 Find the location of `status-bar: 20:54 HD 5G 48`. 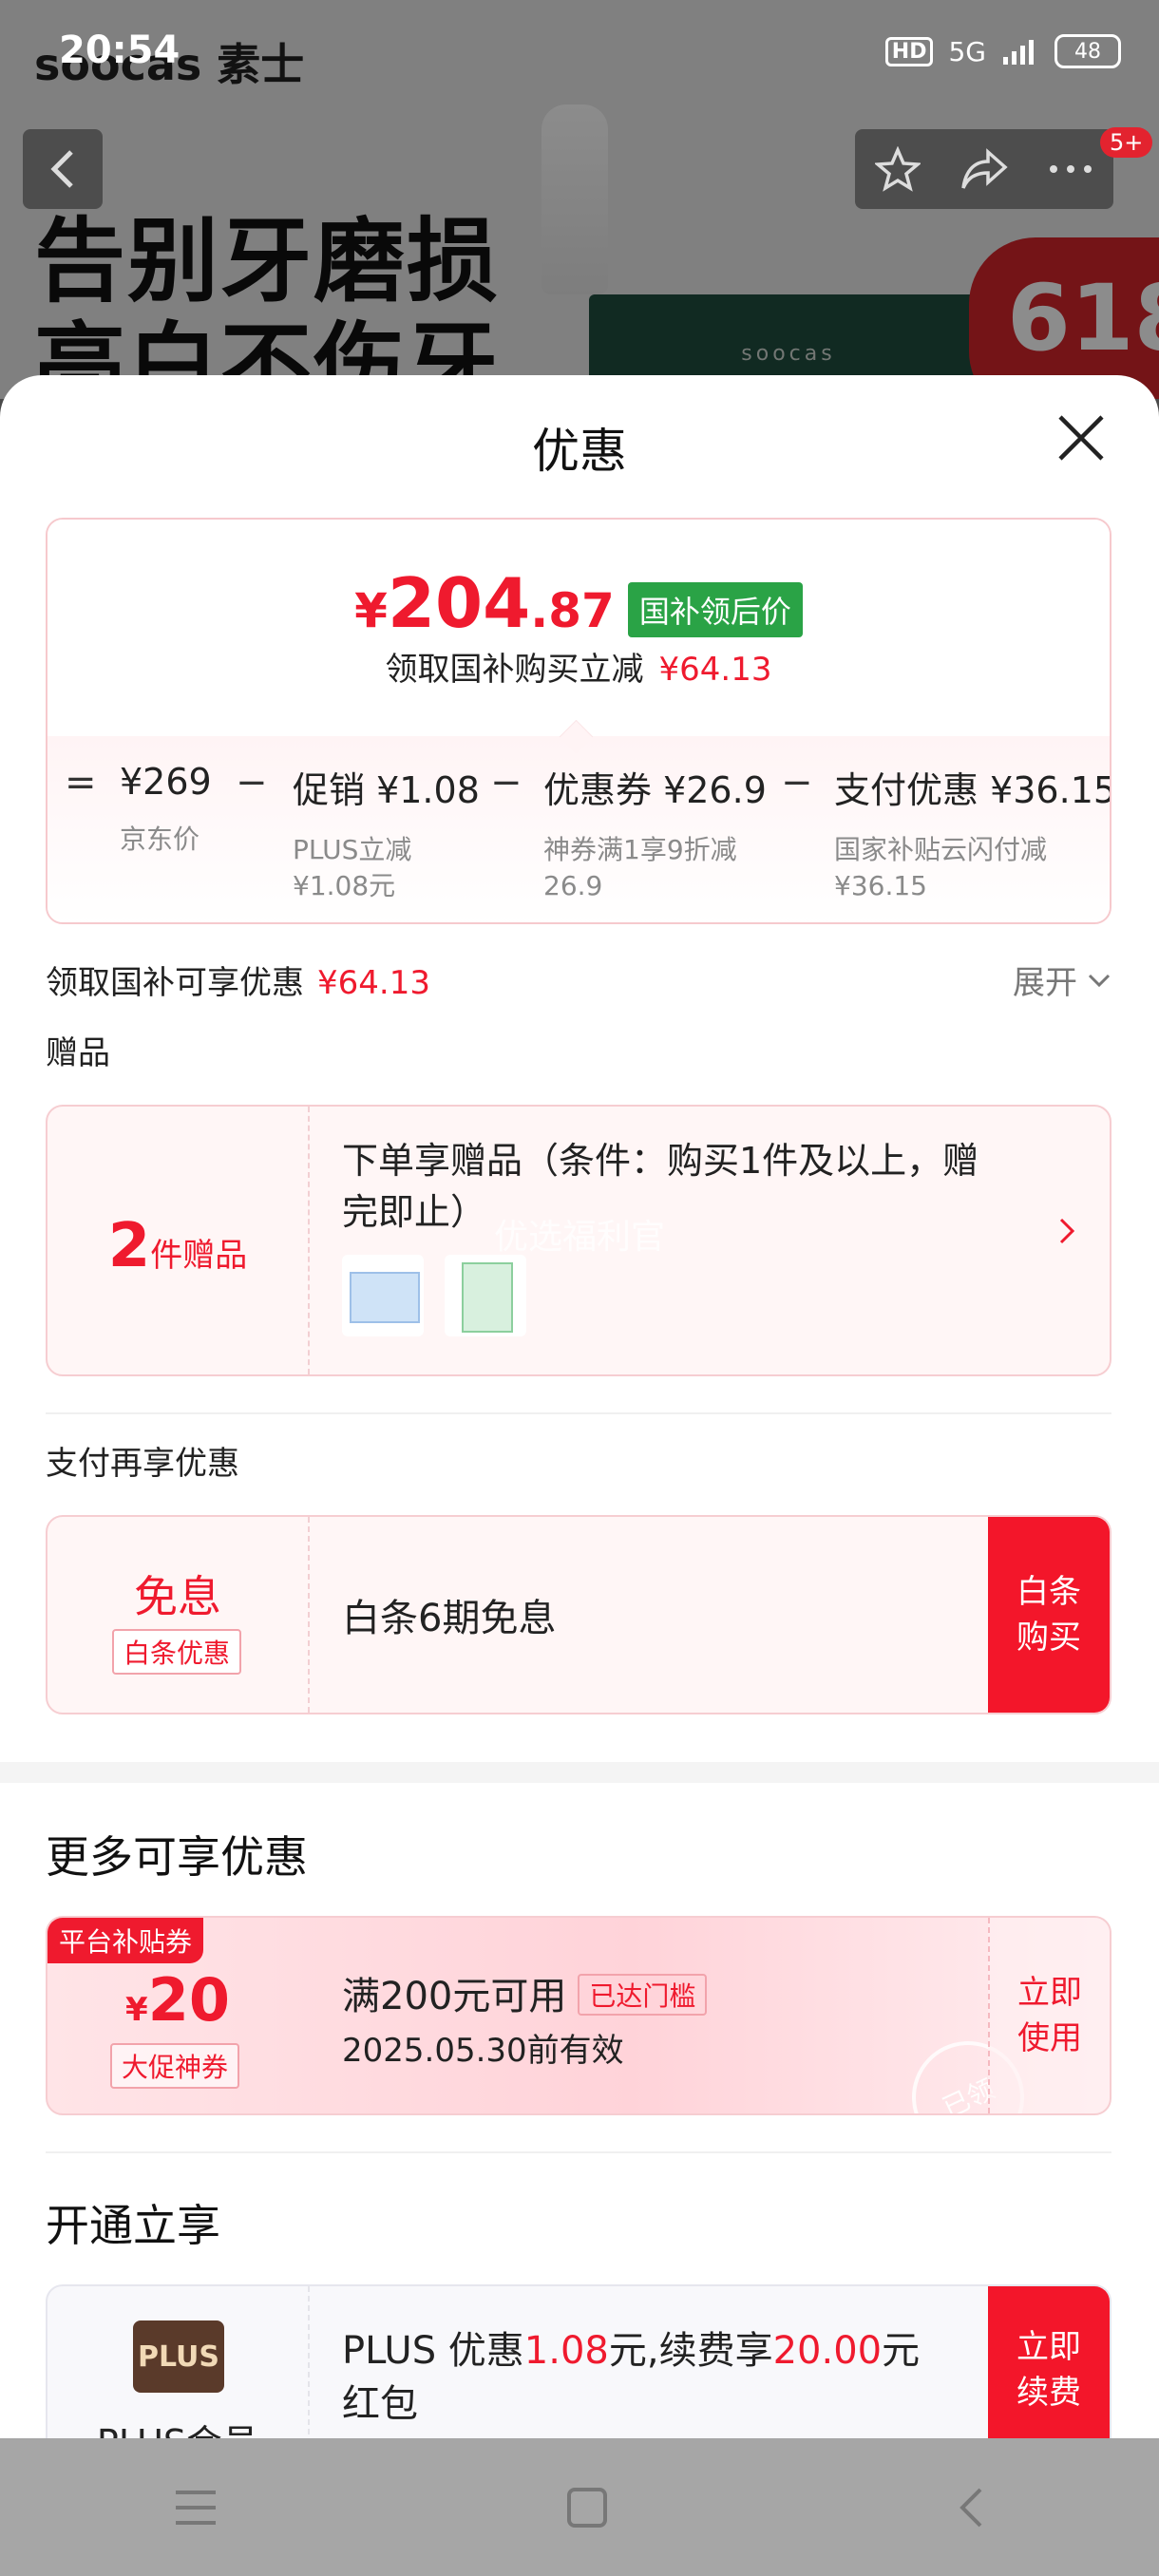

status-bar: 20:54 HD 5G 48 is located at coordinates (579, 52).